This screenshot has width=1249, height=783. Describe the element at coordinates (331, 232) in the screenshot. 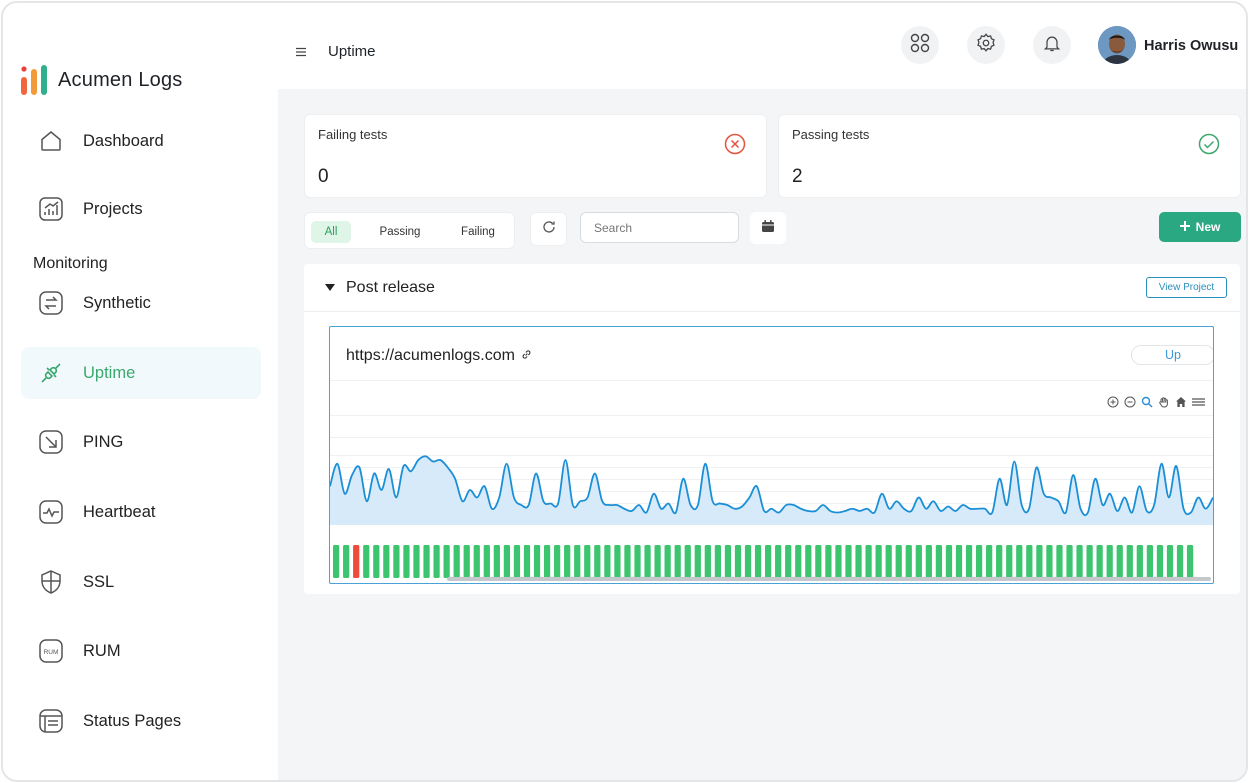

I see `filter-all: All` at that location.